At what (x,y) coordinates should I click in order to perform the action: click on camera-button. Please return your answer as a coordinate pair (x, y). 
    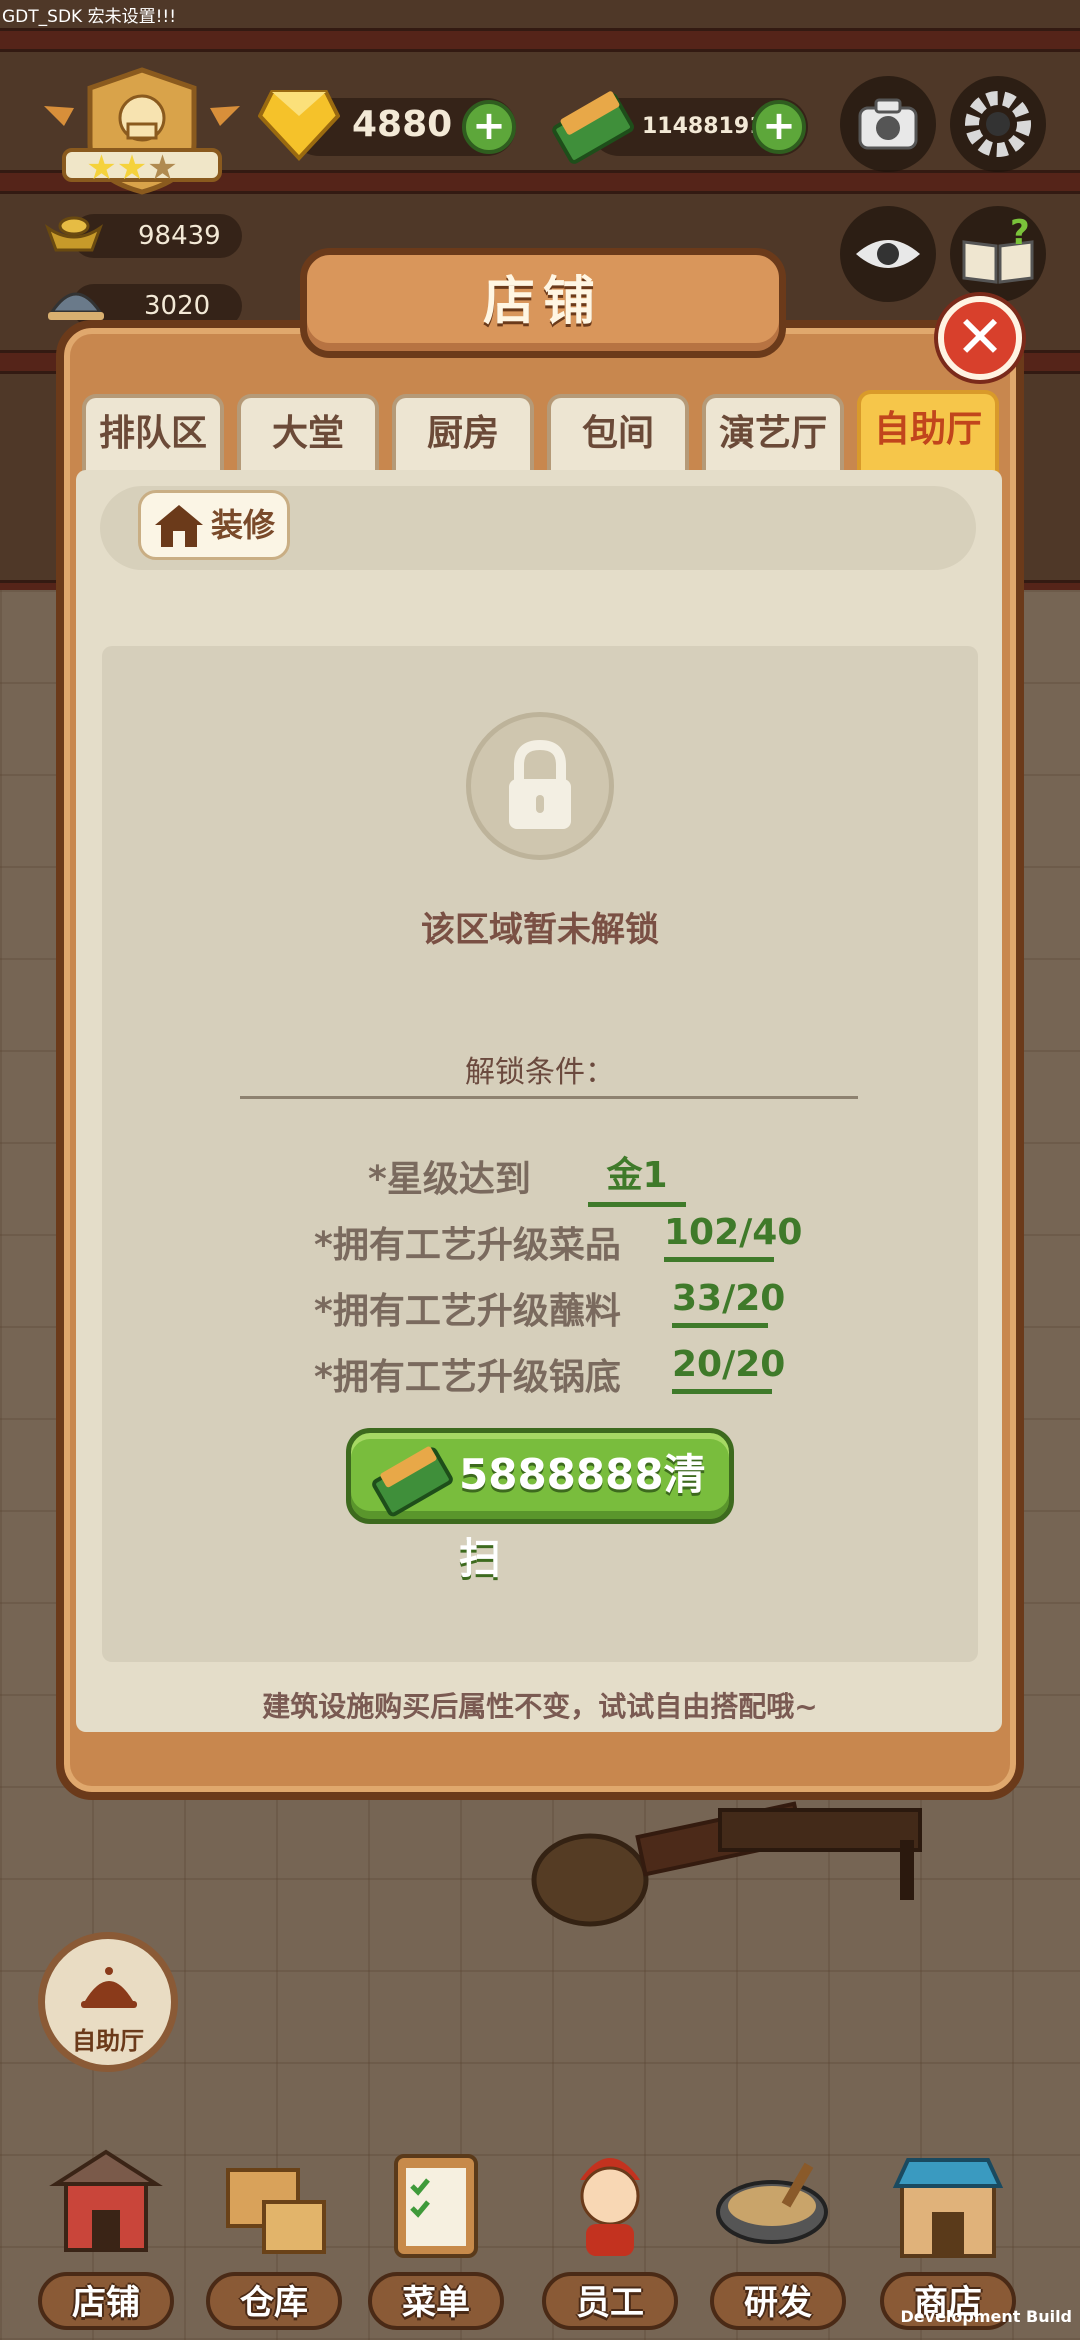
    Looking at the image, I should click on (888, 124).